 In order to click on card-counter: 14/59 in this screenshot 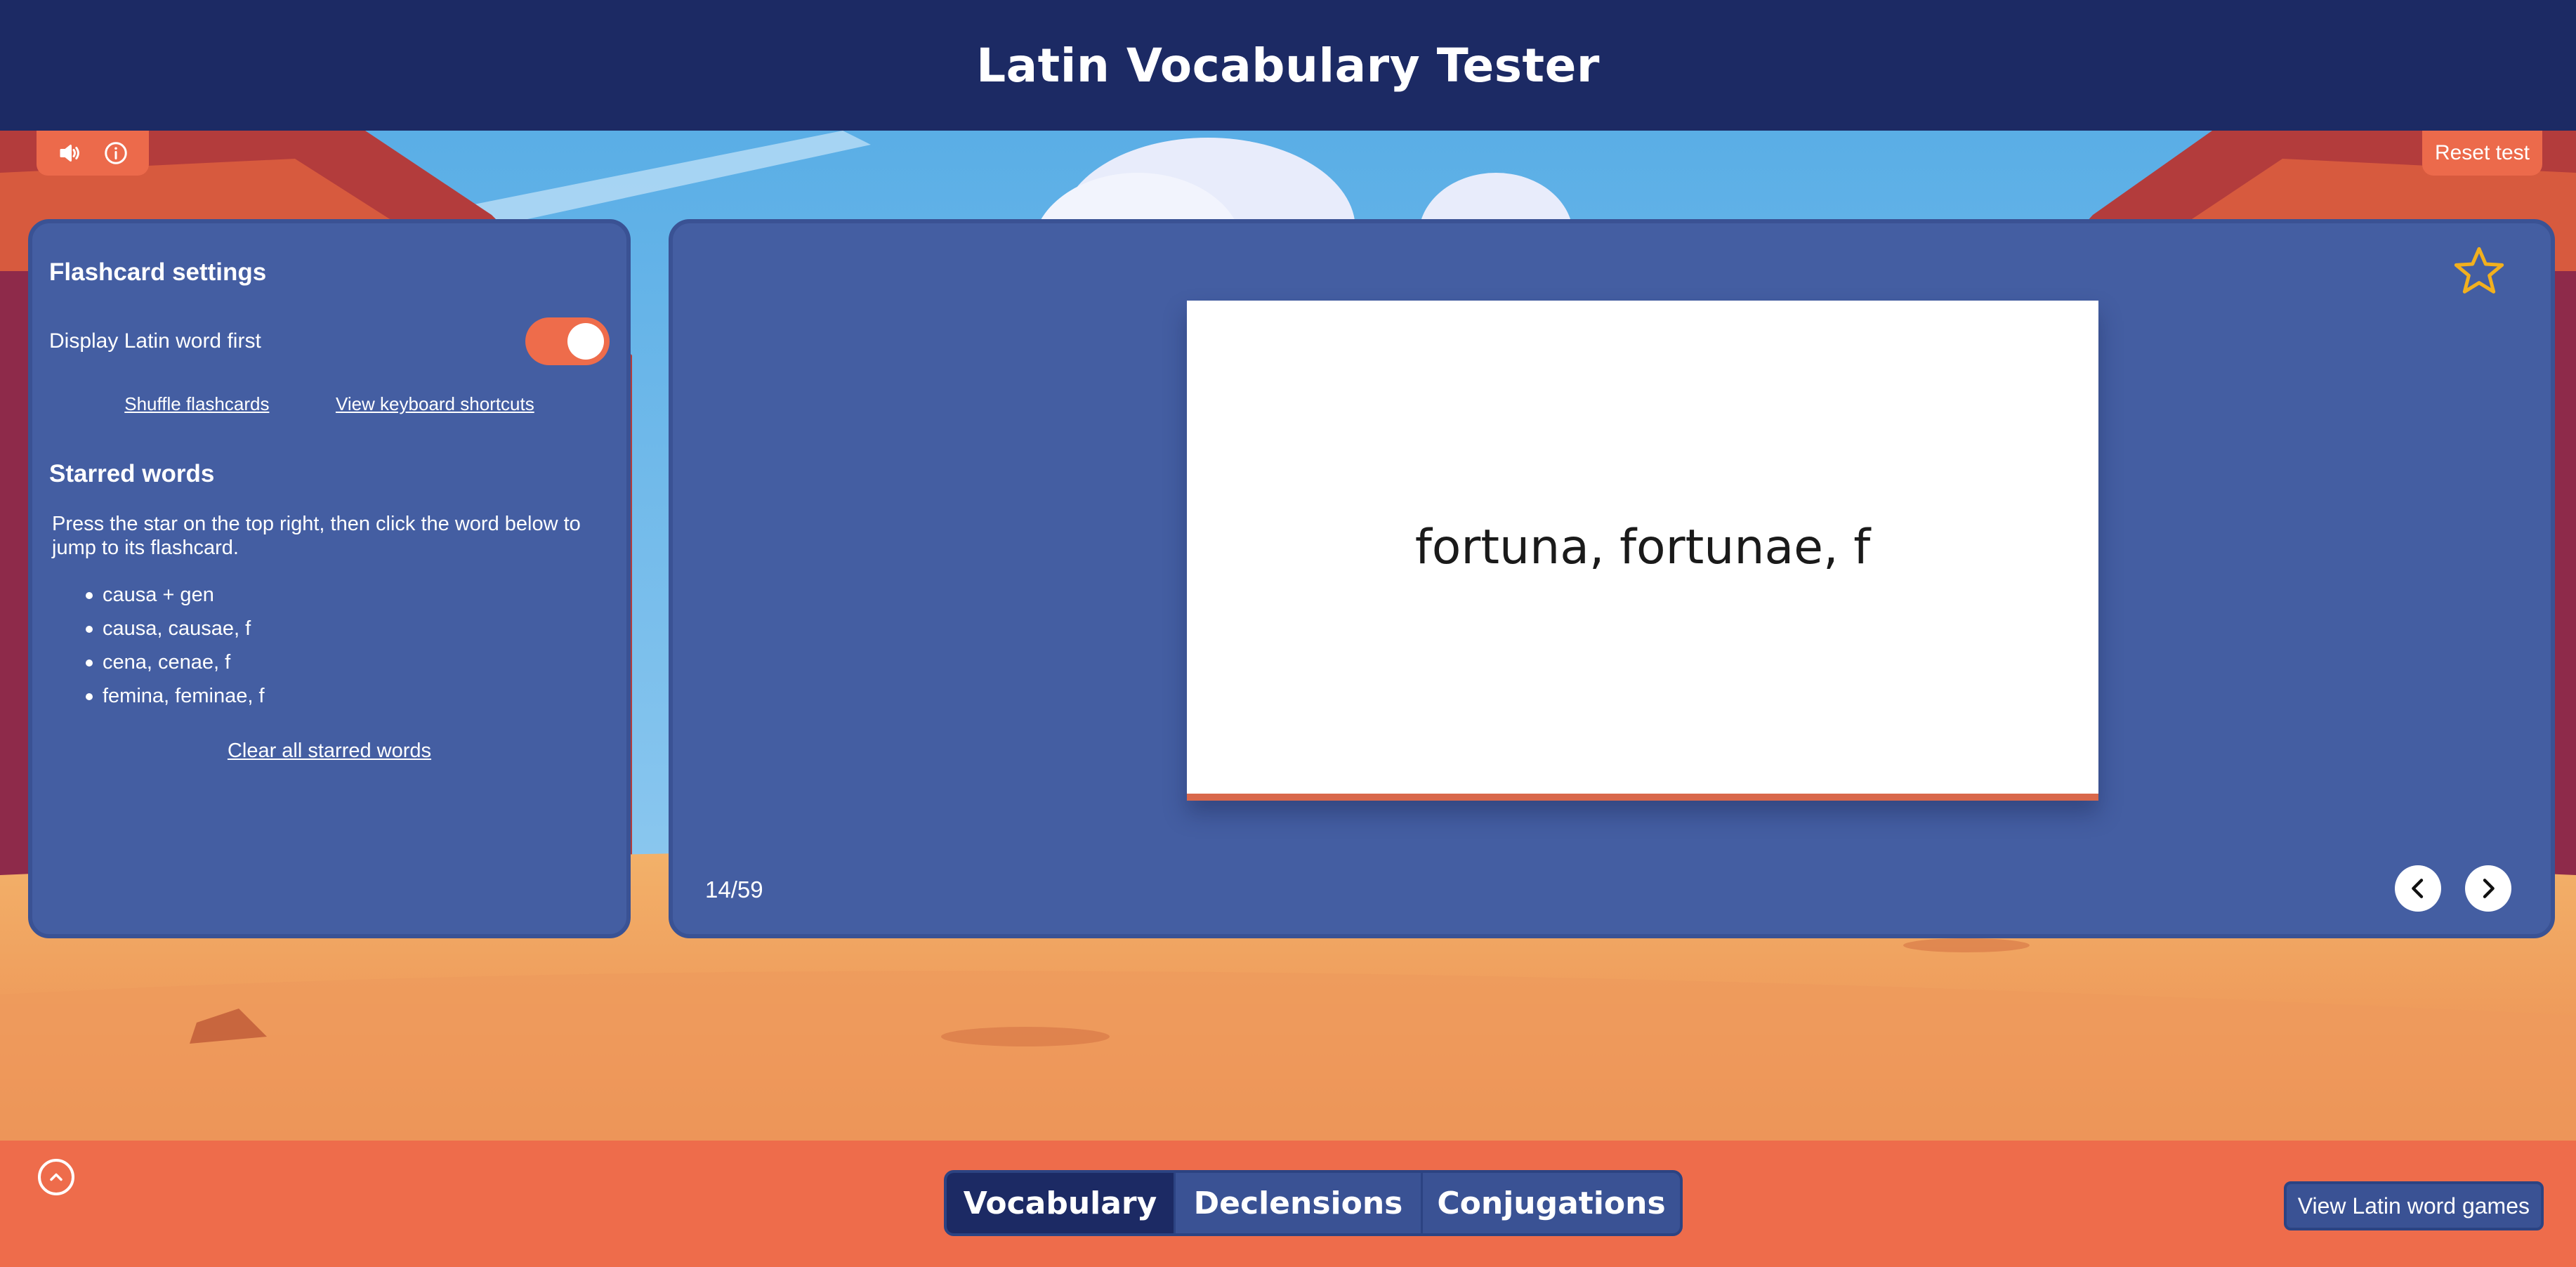, I will do `click(734, 889)`.